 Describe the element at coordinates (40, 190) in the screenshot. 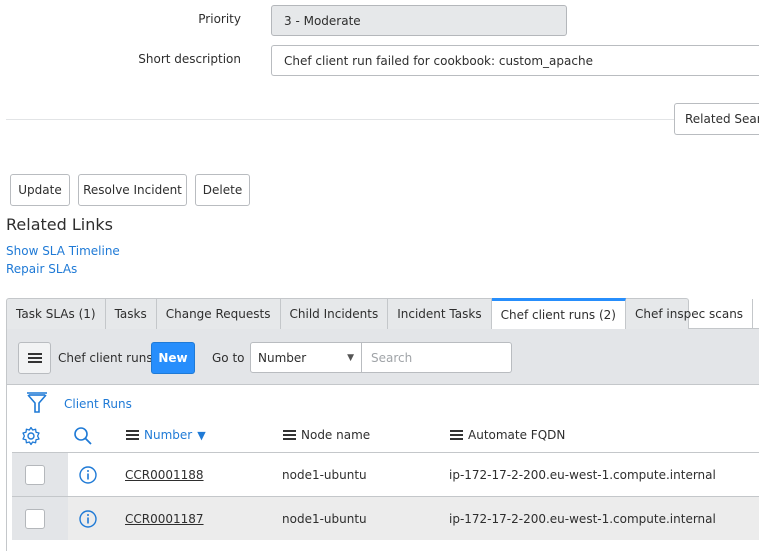

I see `update-button: Update` at that location.